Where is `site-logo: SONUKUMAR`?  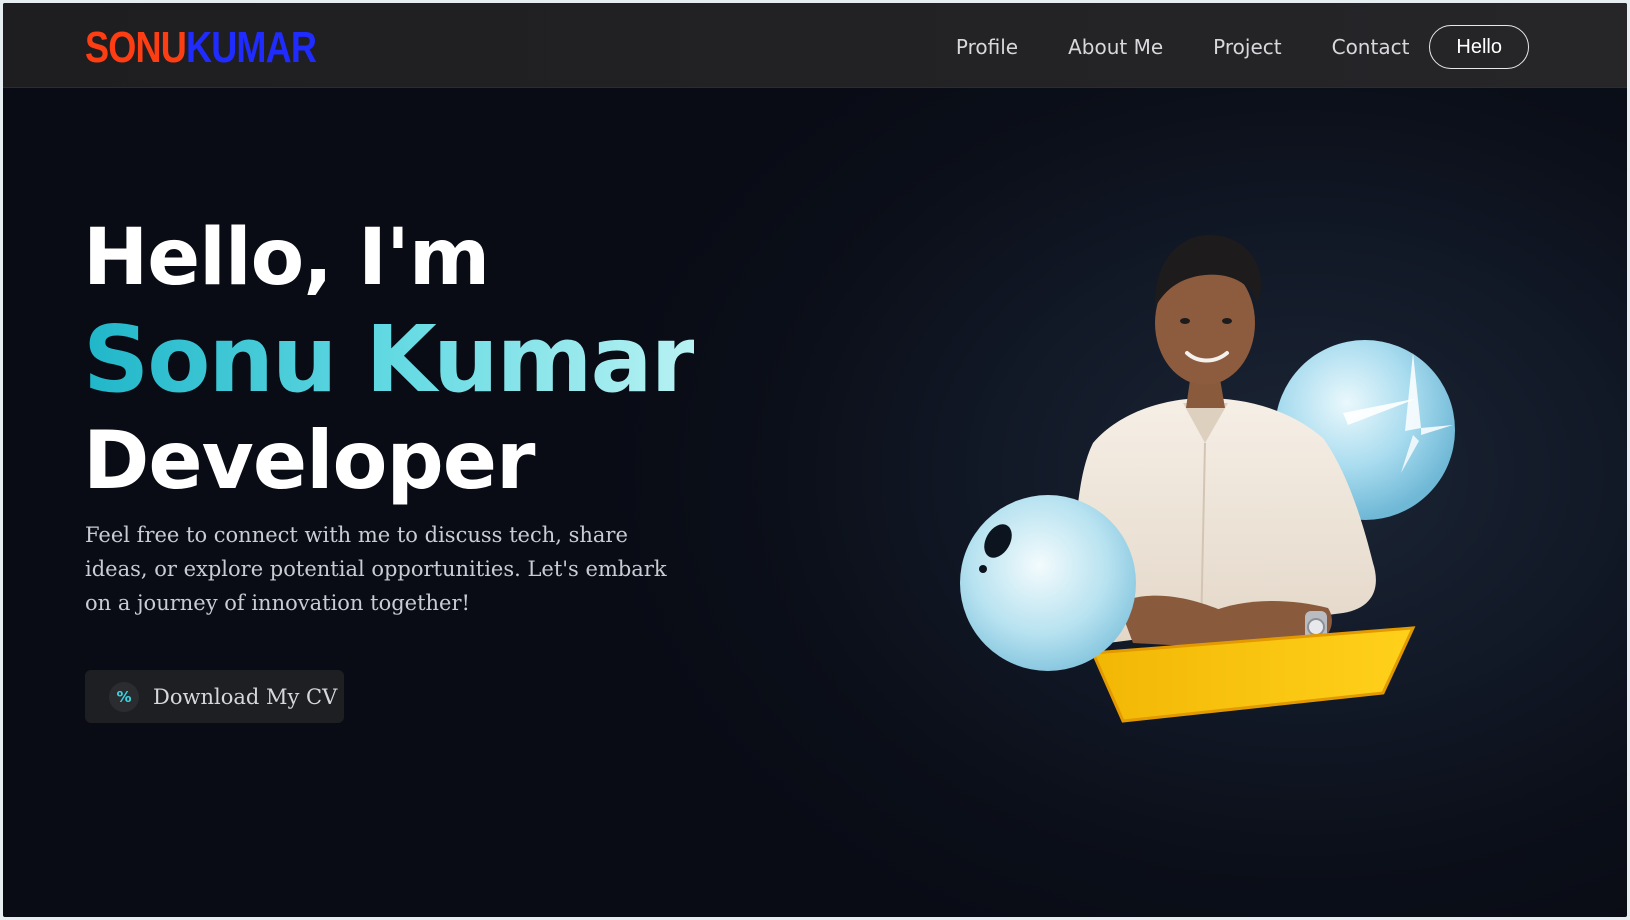 site-logo: SONUKUMAR is located at coordinates (201, 48).